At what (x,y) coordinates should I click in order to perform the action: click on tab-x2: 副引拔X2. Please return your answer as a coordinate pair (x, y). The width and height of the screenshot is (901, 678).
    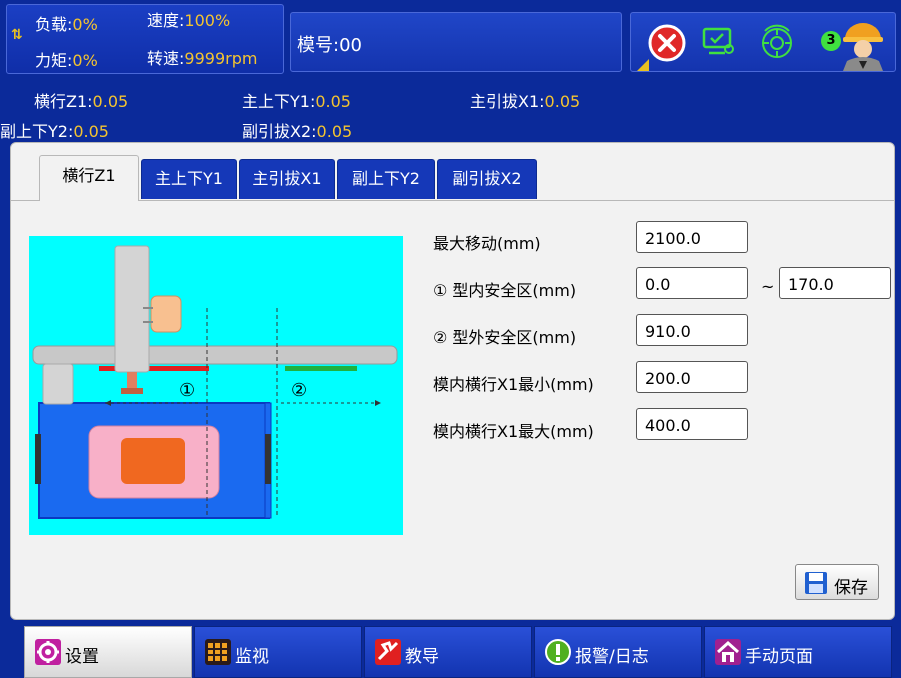
    Looking at the image, I should click on (487, 179).